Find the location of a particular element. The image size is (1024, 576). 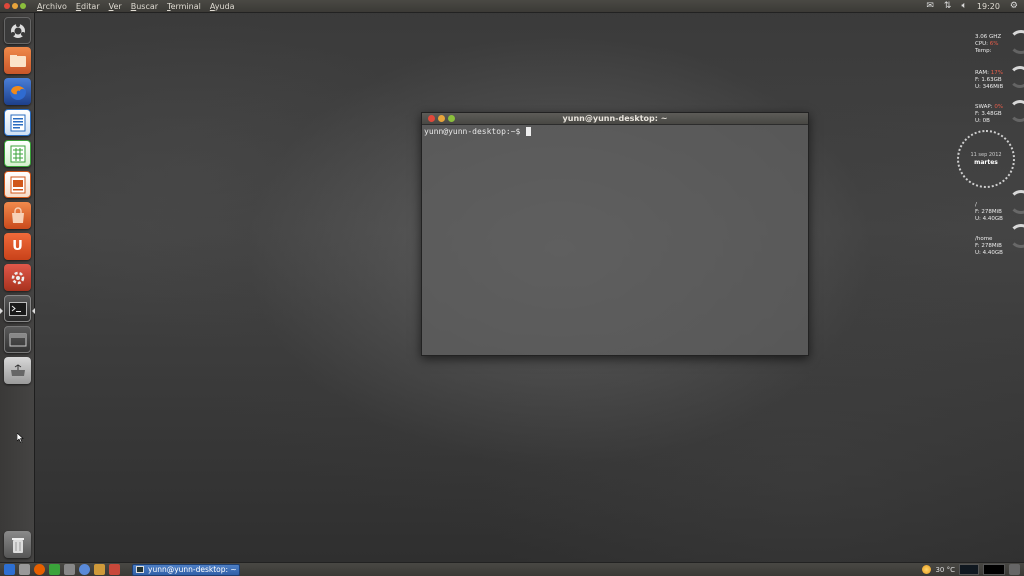

workspace-switcher-icon is located at coordinates (1014, 569).